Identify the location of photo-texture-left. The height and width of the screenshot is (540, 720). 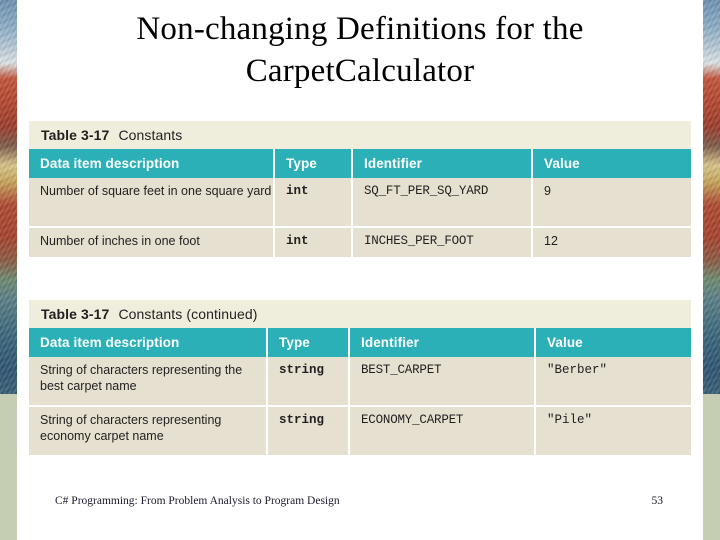
(8, 197).